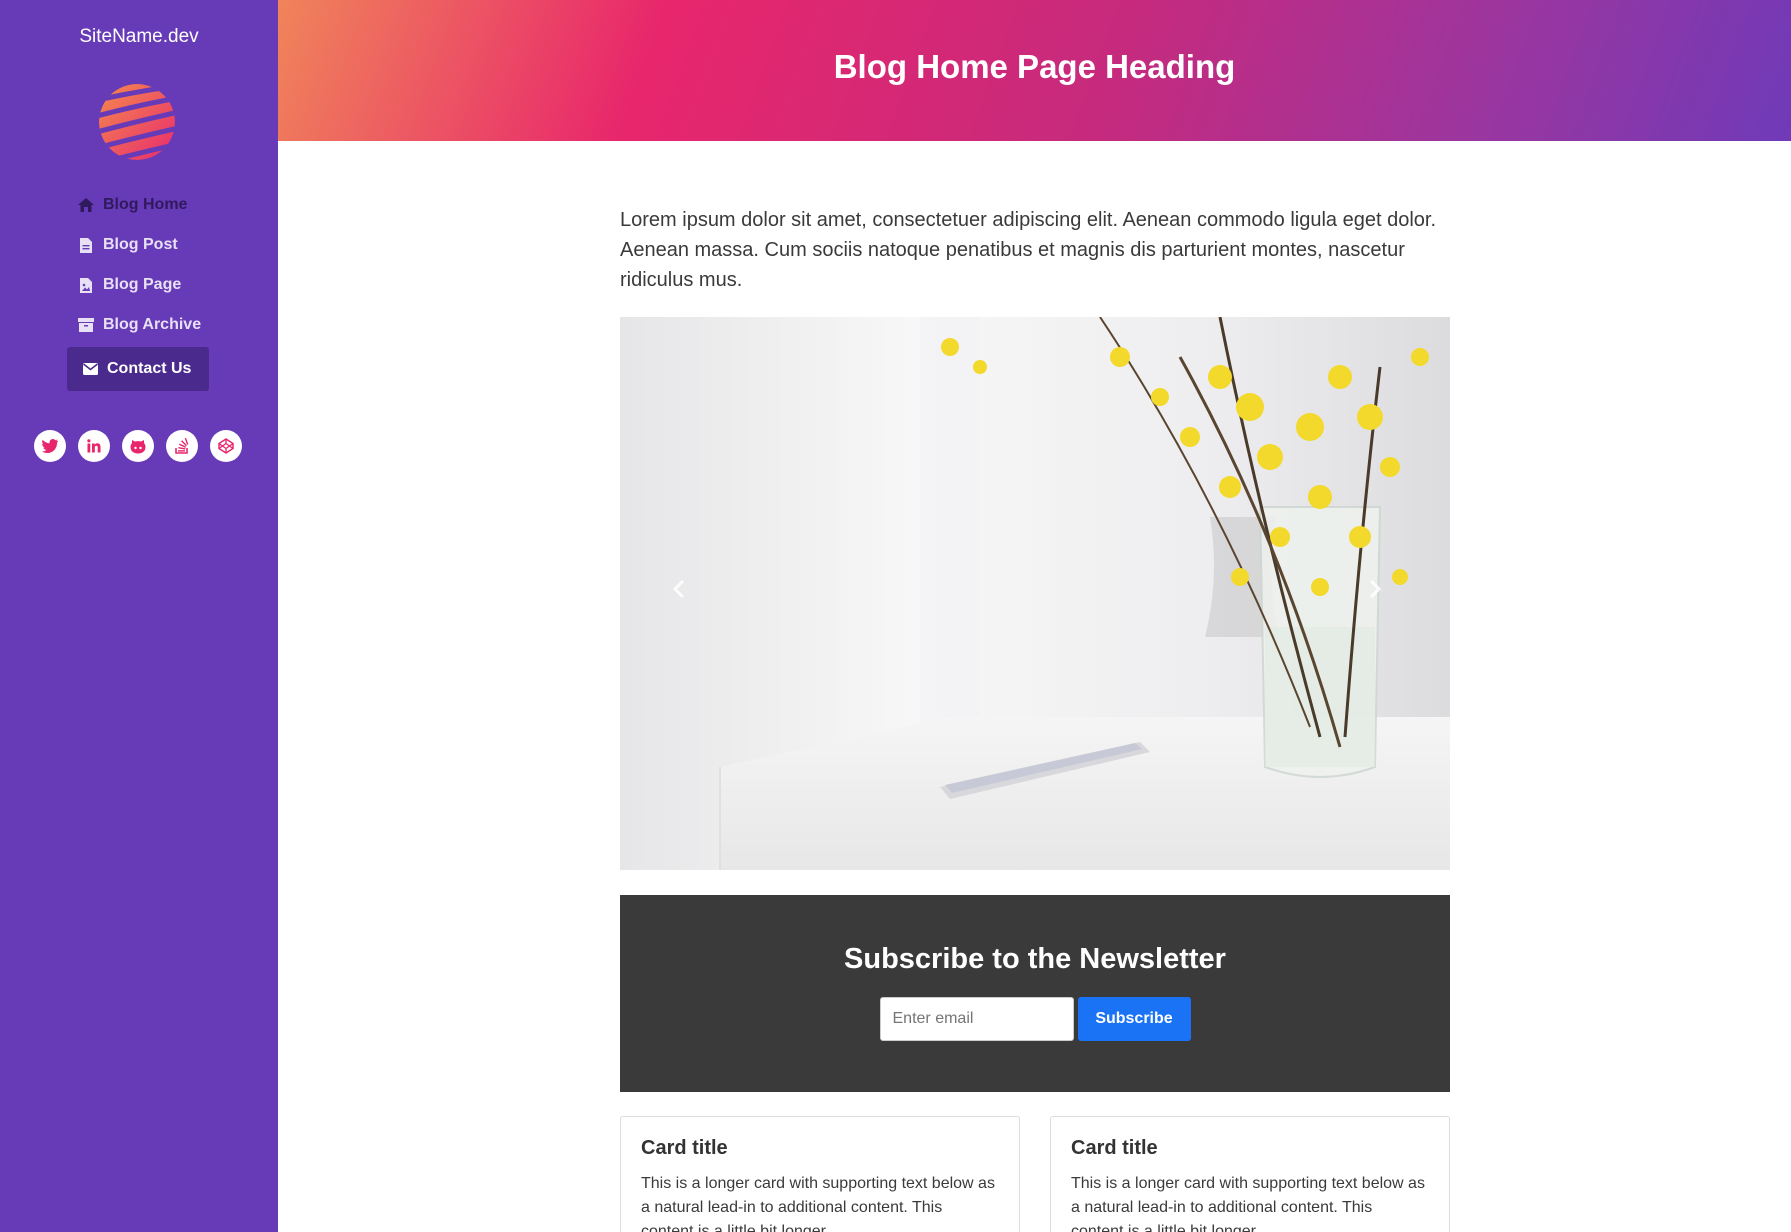  I want to click on carousel-prev-button, so click(687, 594).